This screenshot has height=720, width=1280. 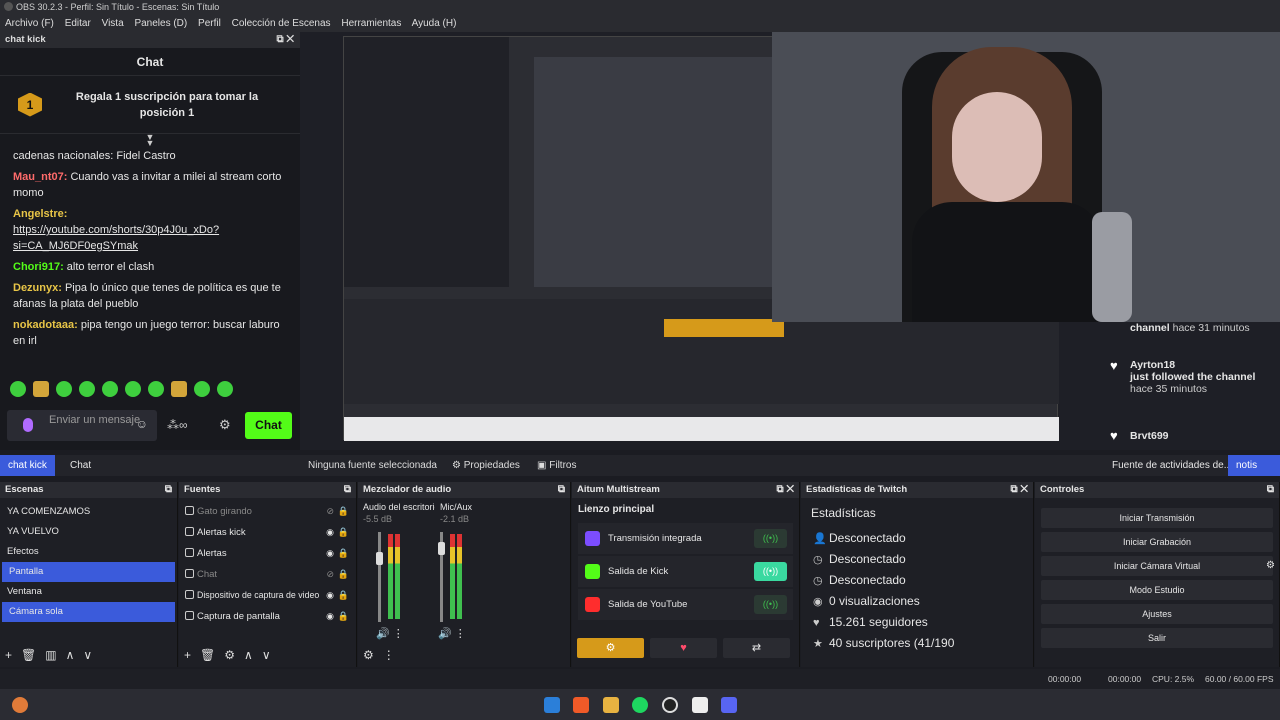 I want to click on chat-username: Angelstre:, so click(x=40, y=214).